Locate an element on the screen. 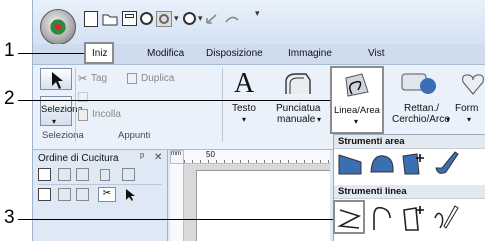  form-arrow: ▾ is located at coordinates (469, 119).